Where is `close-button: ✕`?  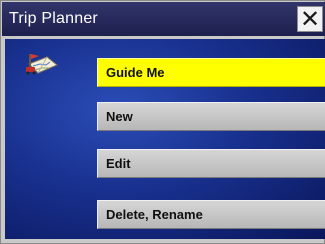
close-button: ✕ is located at coordinates (310, 19).